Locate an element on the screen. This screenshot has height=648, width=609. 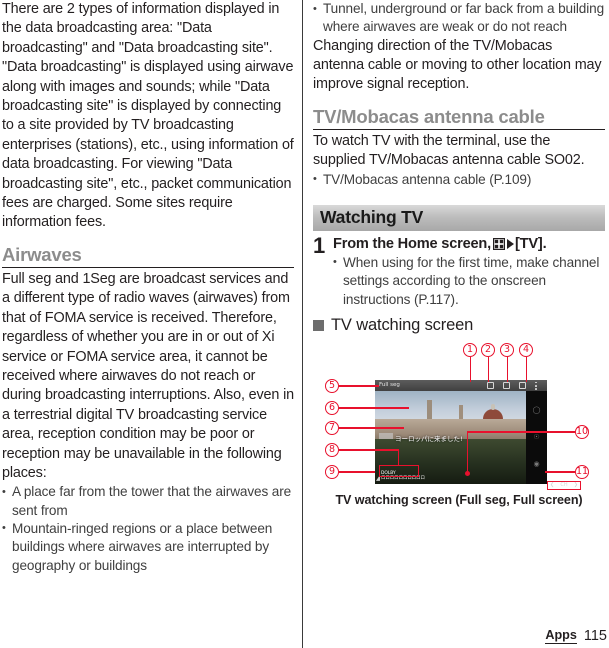
subtitle-text: ヨーロッパに来ました! is located at coordinates (429, 438).